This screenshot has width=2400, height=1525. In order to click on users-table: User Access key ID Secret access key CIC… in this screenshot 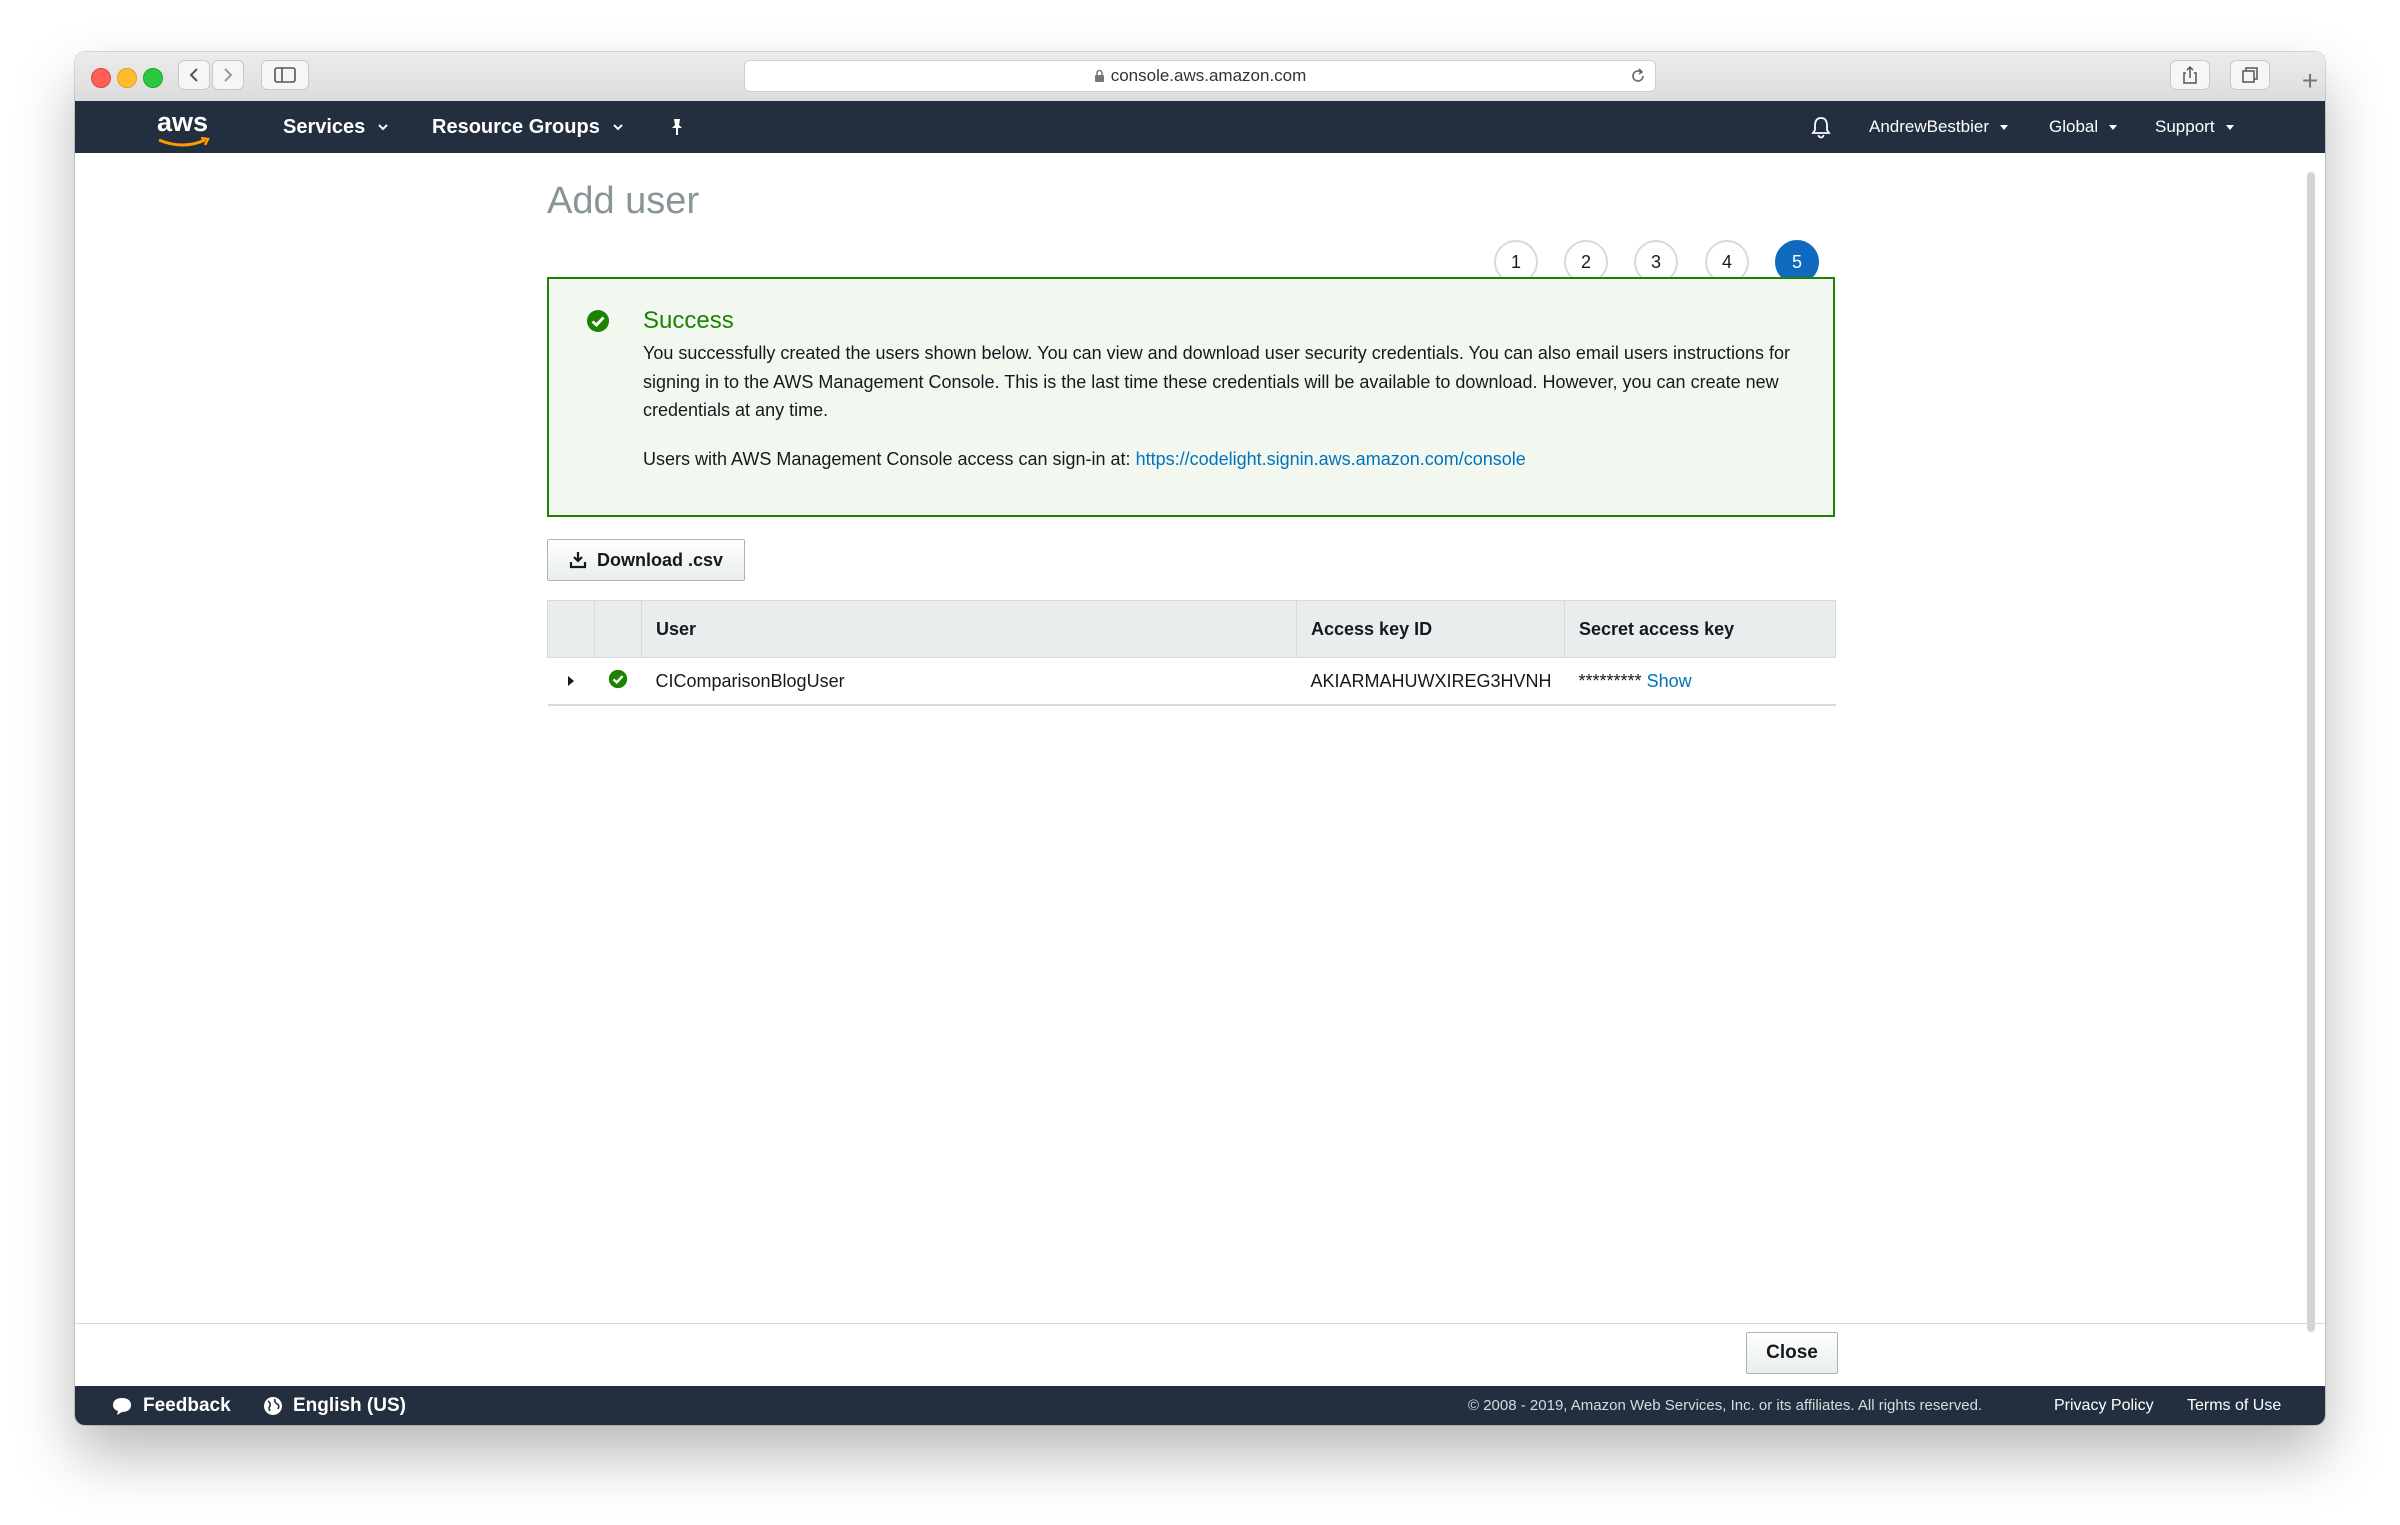, I will do `click(1191, 653)`.